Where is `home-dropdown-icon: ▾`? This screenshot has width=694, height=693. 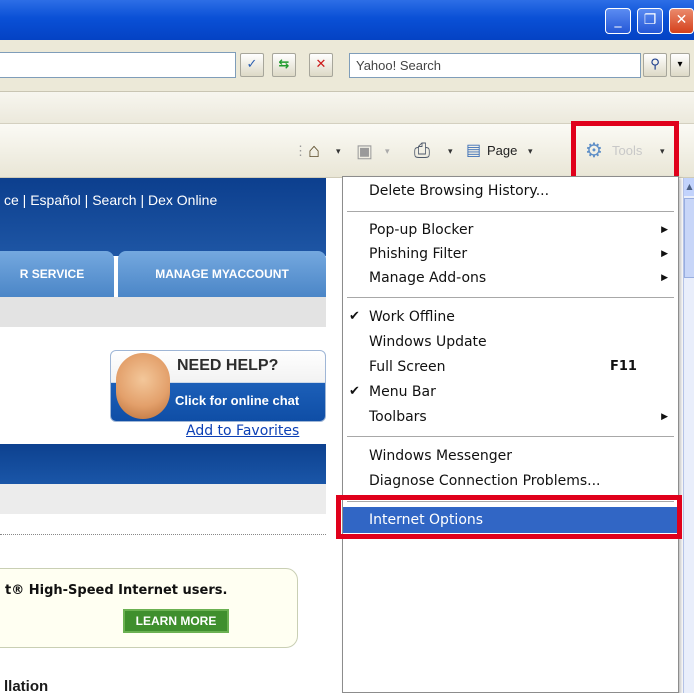
home-dropdown-icon: ▾ is located at coordinates (338, 151).